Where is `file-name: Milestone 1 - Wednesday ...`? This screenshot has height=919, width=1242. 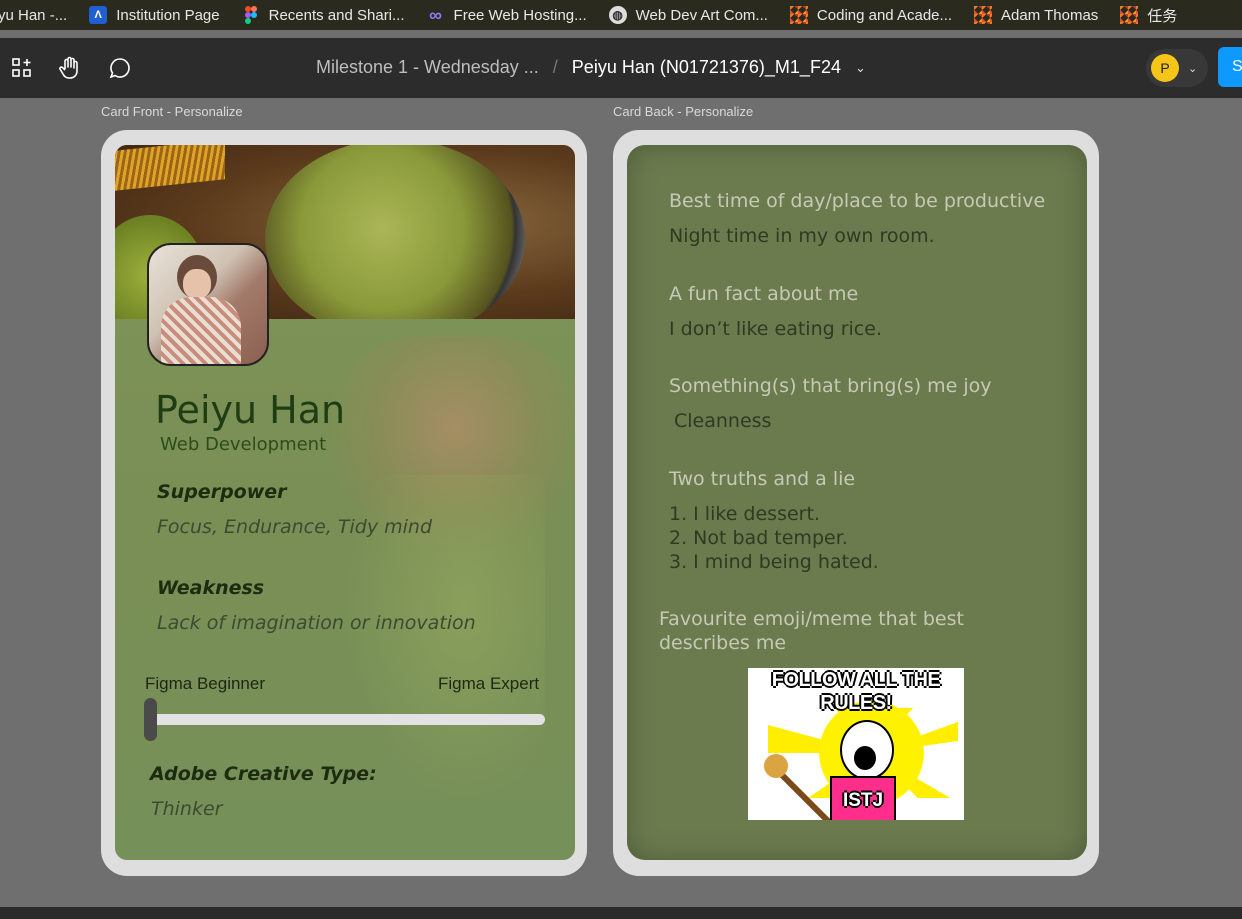
file-name: Milestone 1 - Wednesday ... is located at coordinates (427, 67).